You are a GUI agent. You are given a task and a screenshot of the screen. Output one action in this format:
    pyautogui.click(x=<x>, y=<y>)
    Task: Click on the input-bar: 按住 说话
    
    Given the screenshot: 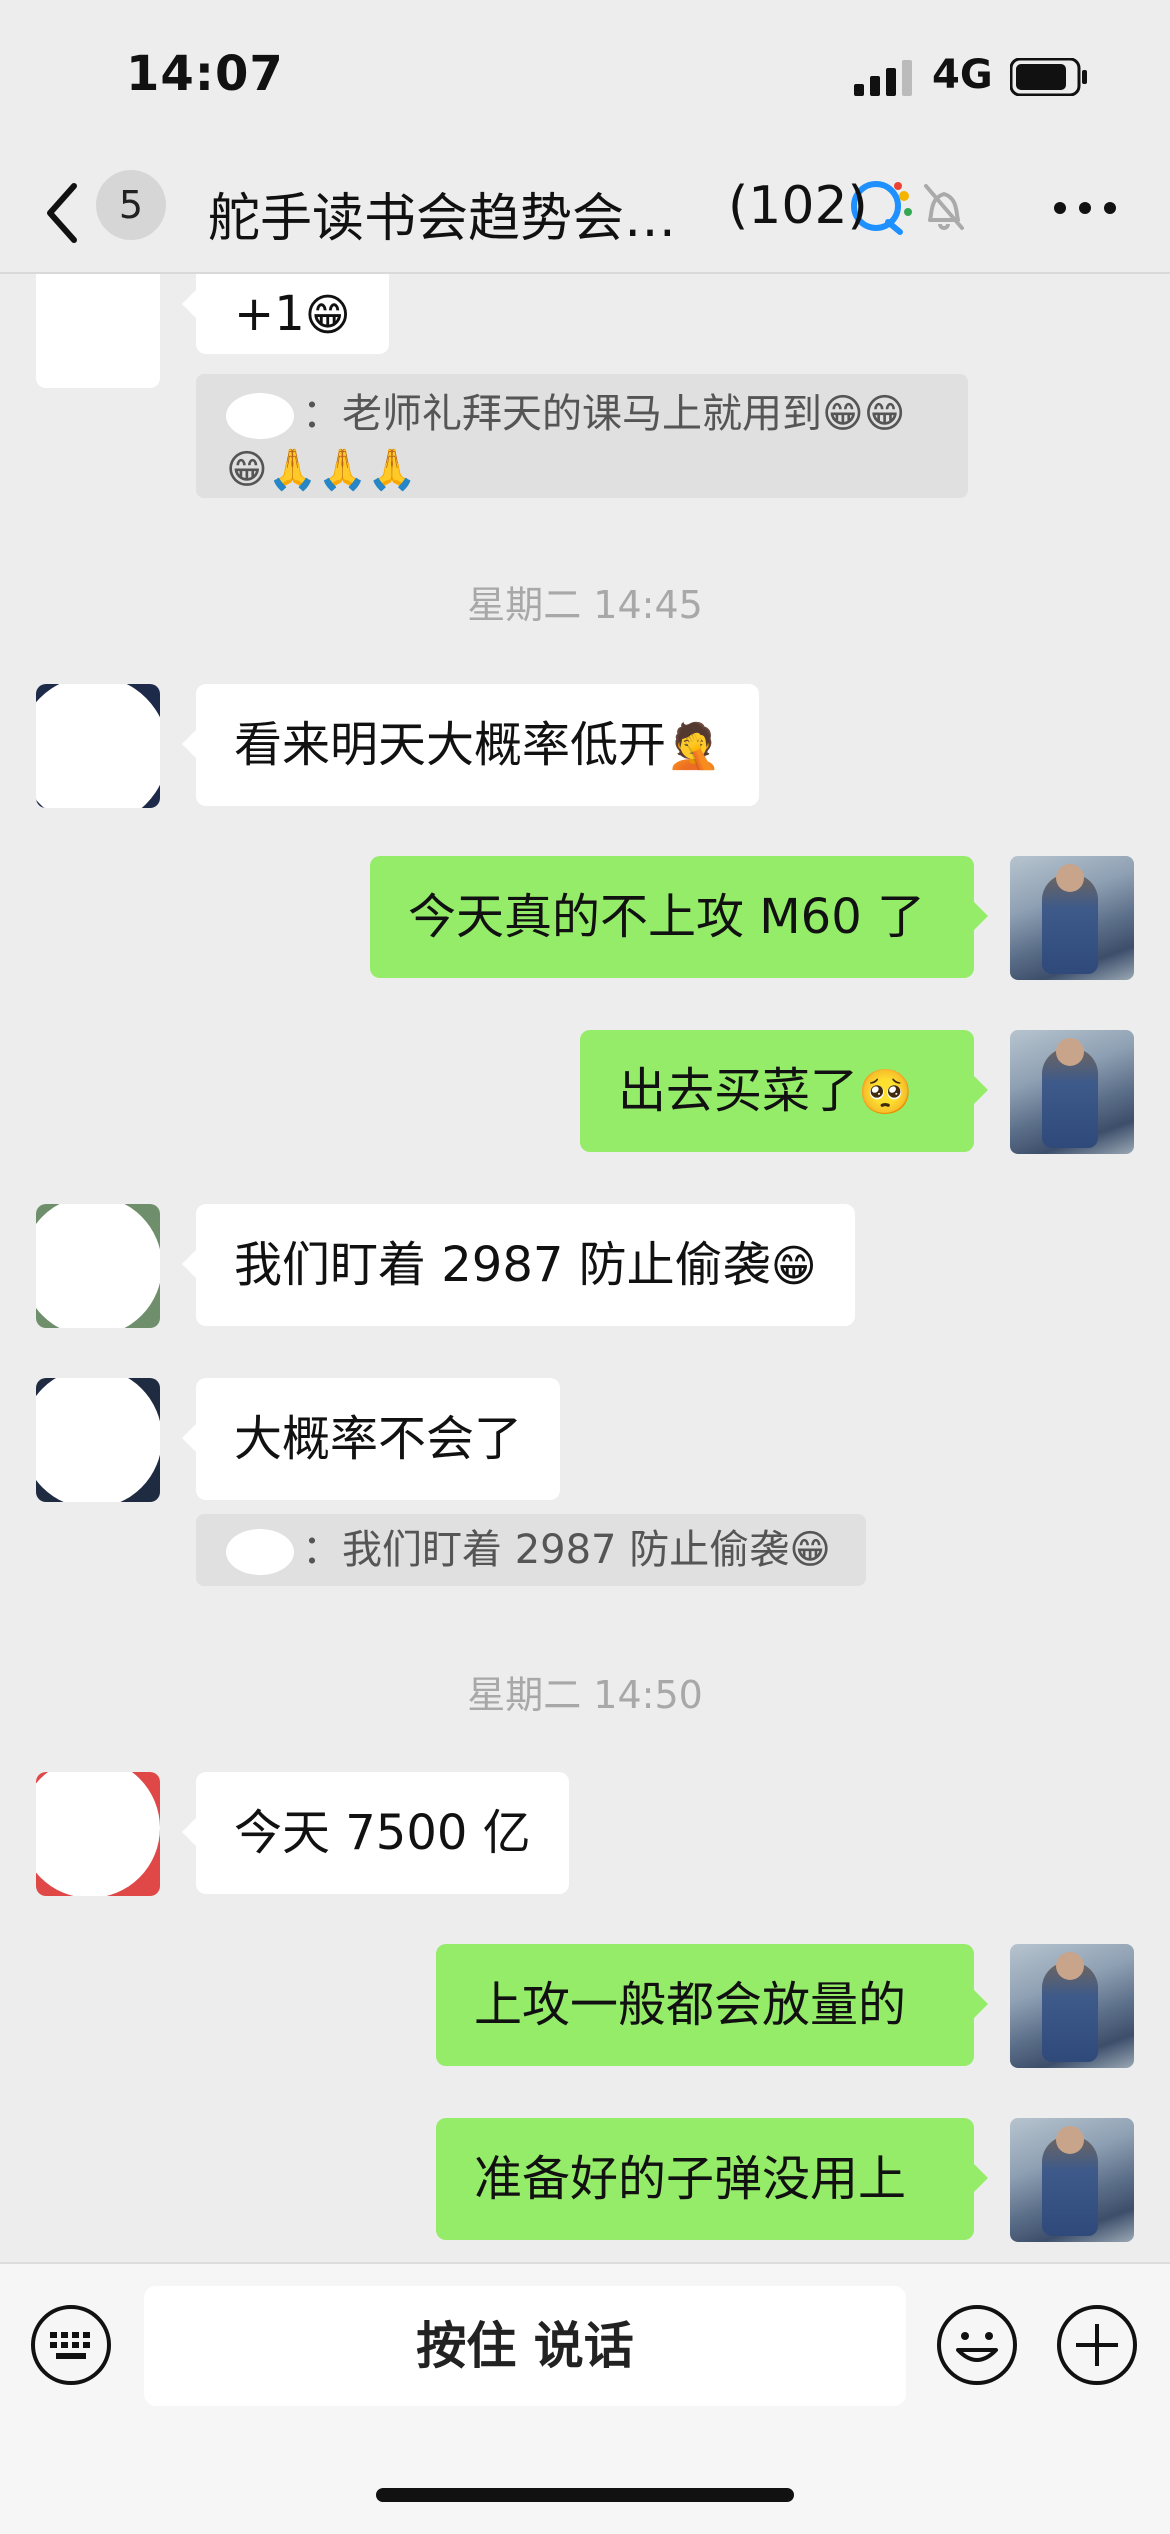 What is the action you would take?
    pyautogui.click(x=585, y=2398)
    